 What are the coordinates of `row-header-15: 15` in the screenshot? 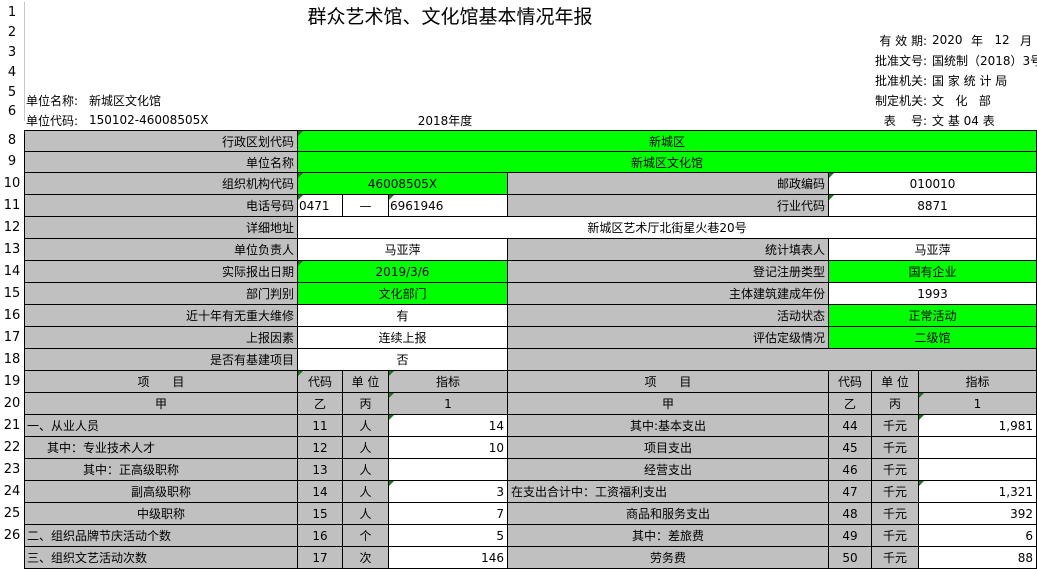 It's located at (12, 293).